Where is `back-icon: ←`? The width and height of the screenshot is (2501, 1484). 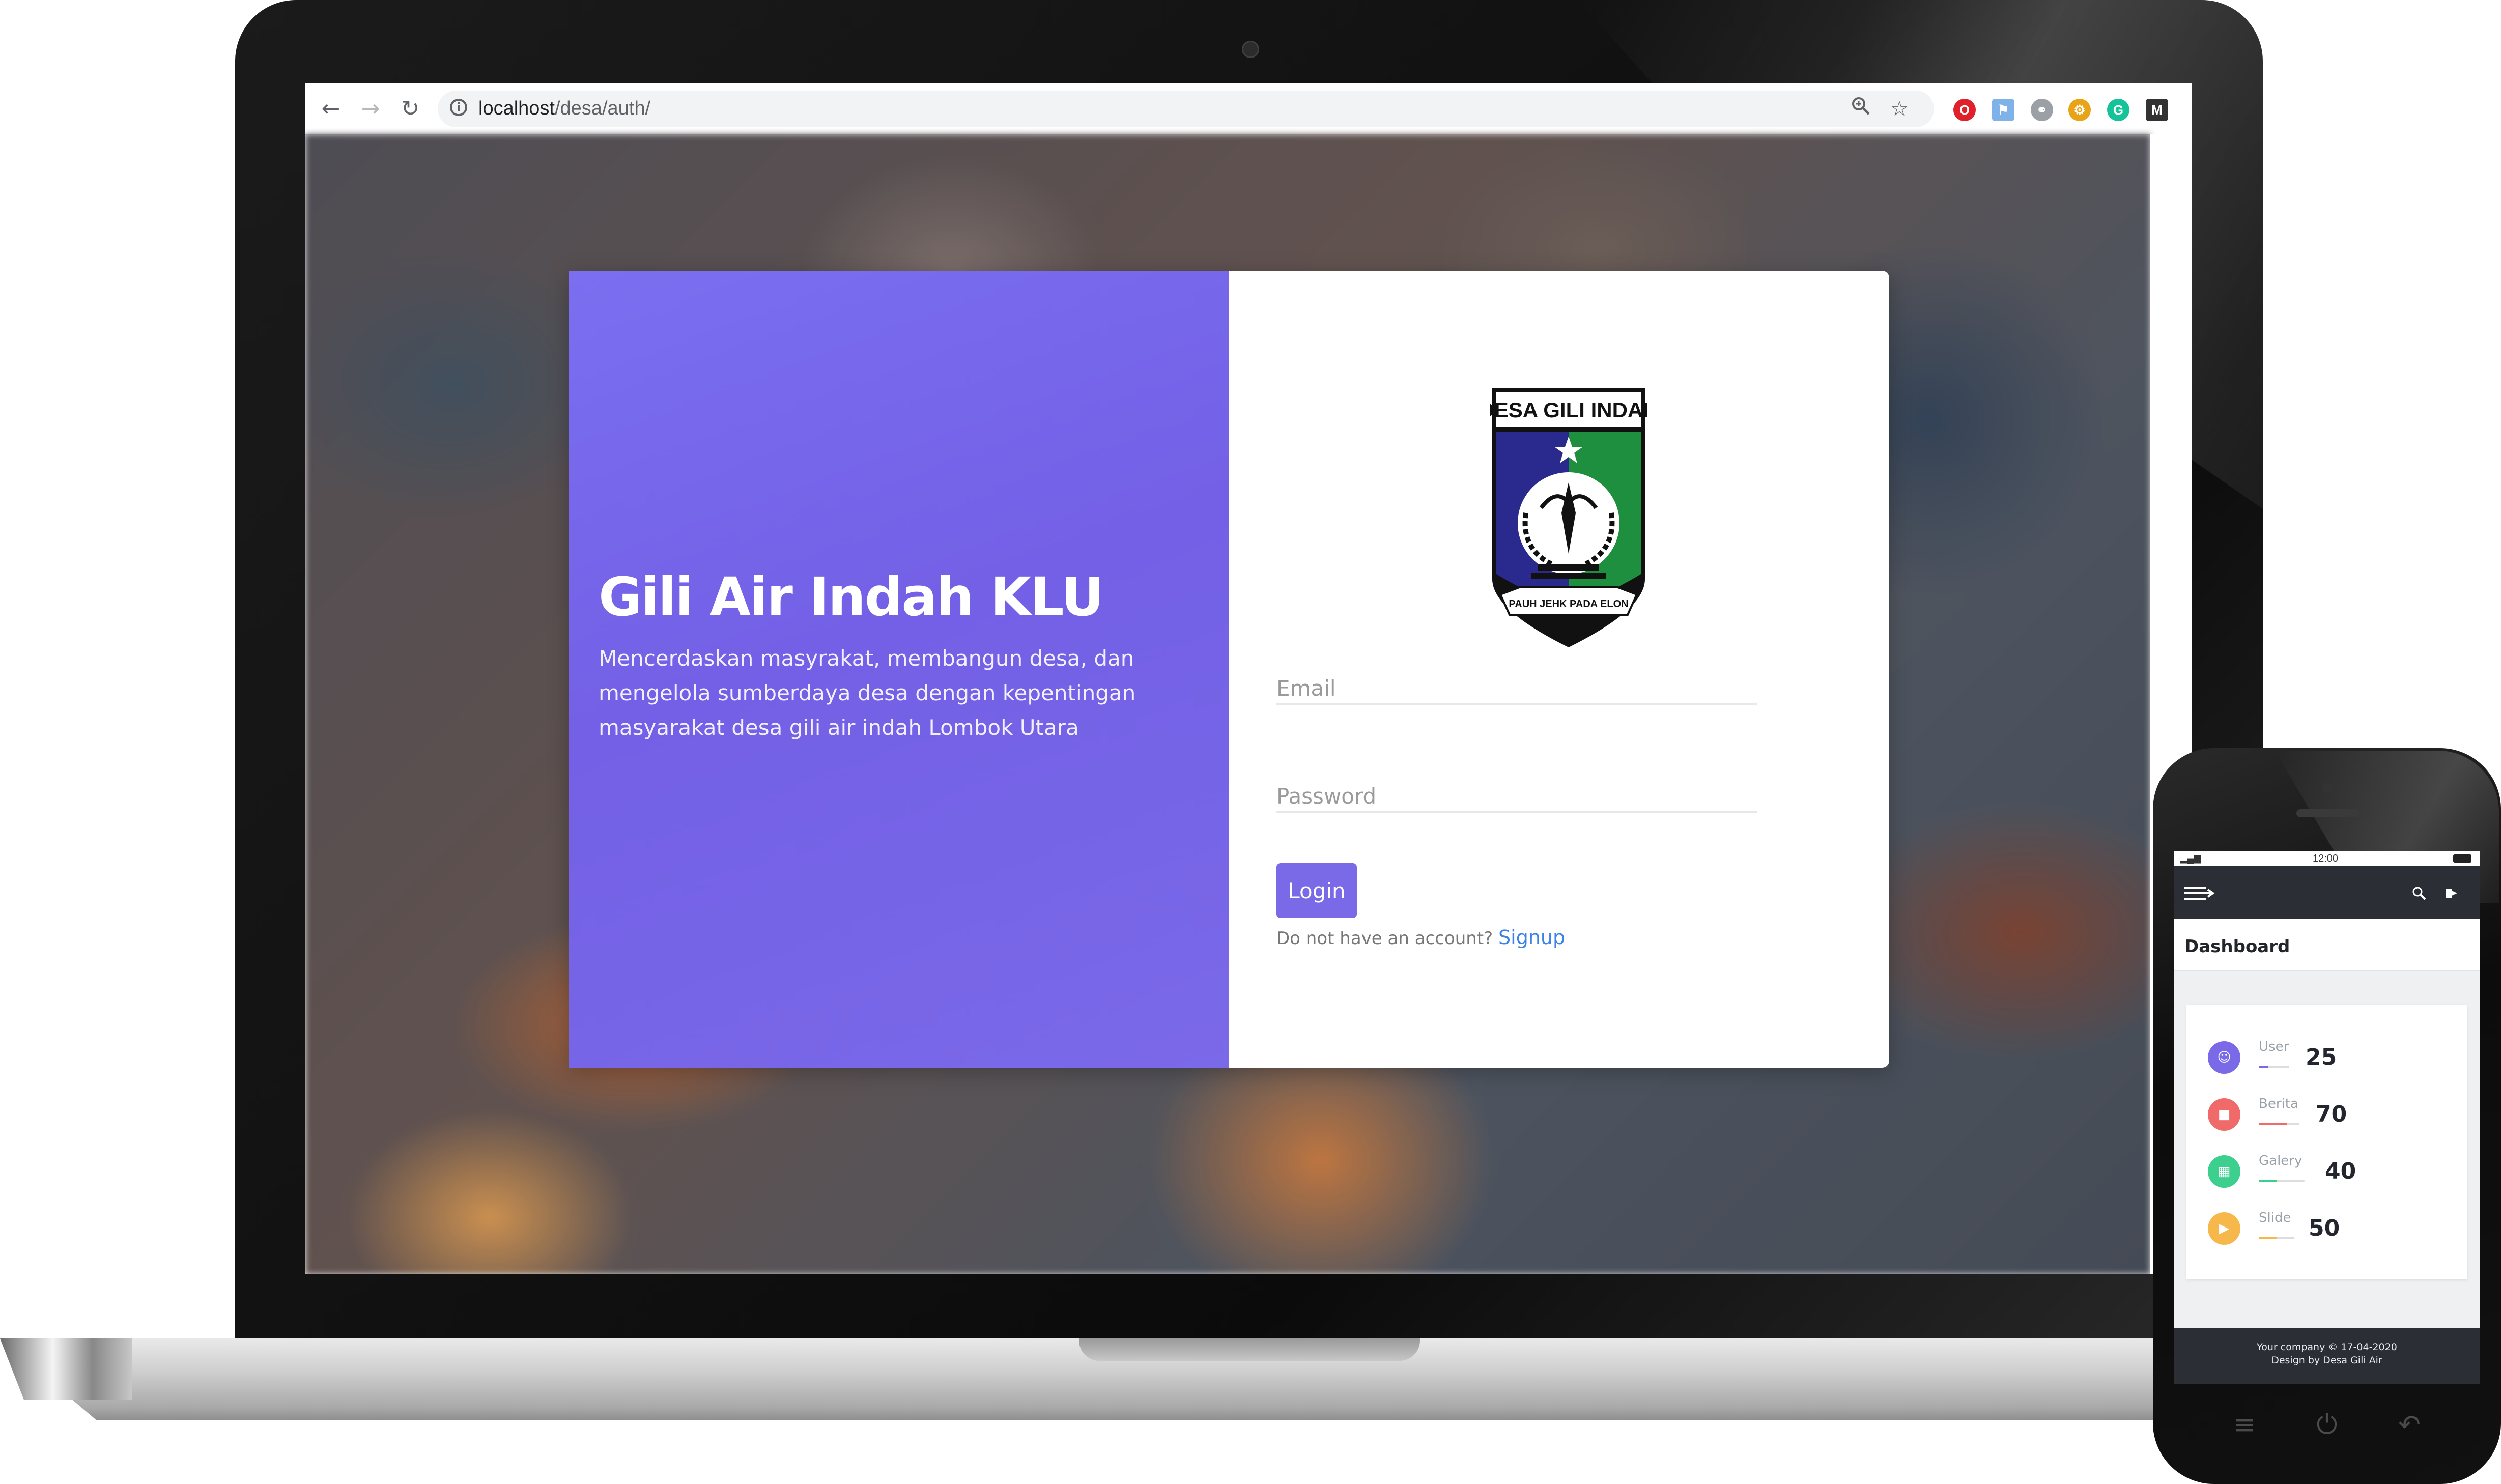
back-icon: ← is located at coordinates (331, 109).